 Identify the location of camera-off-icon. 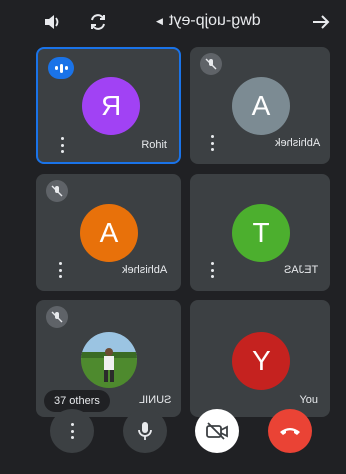
(217, 431).